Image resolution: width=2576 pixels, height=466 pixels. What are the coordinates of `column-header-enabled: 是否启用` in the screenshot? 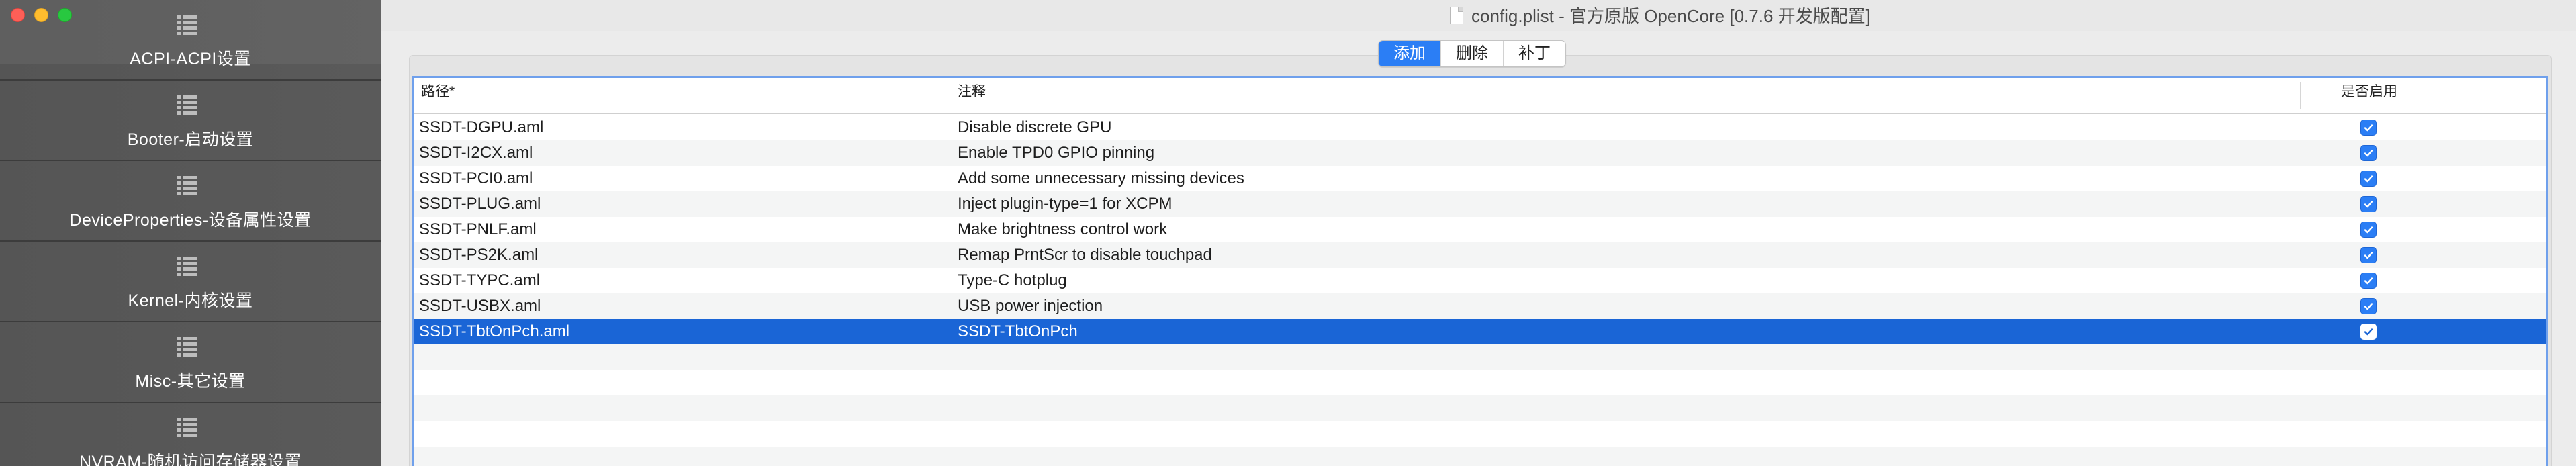 It's located at (2369, 91).